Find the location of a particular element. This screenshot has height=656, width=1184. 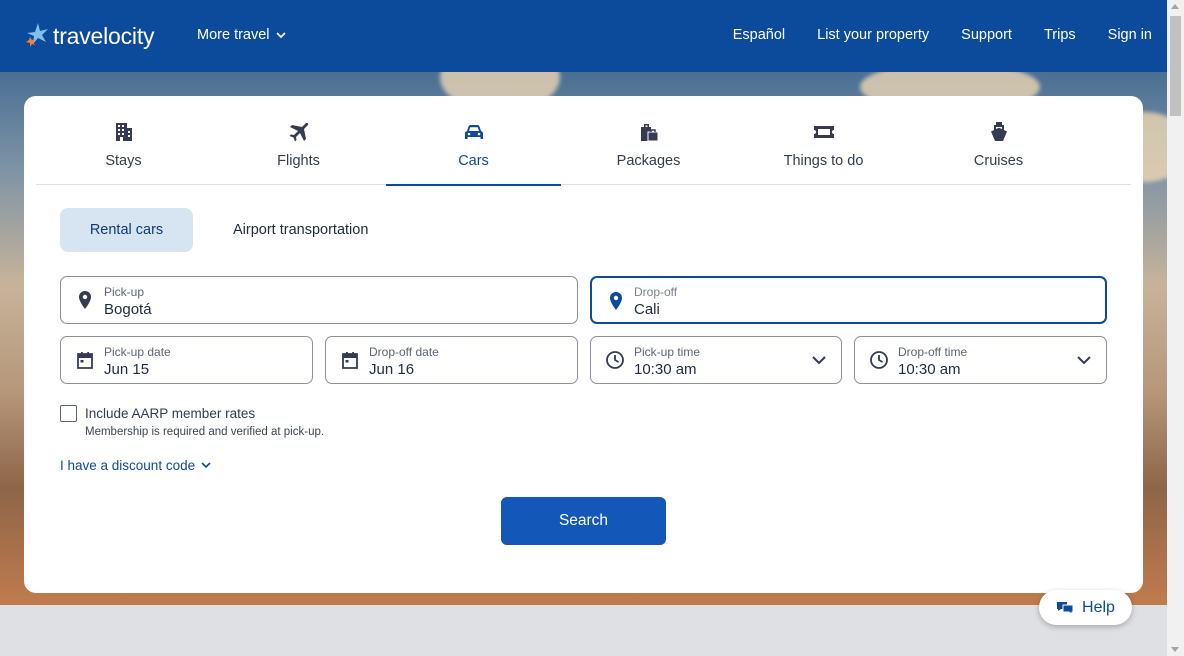

pickup-location-field: Pick-up Bogotá is located at coordinates (319, 300).